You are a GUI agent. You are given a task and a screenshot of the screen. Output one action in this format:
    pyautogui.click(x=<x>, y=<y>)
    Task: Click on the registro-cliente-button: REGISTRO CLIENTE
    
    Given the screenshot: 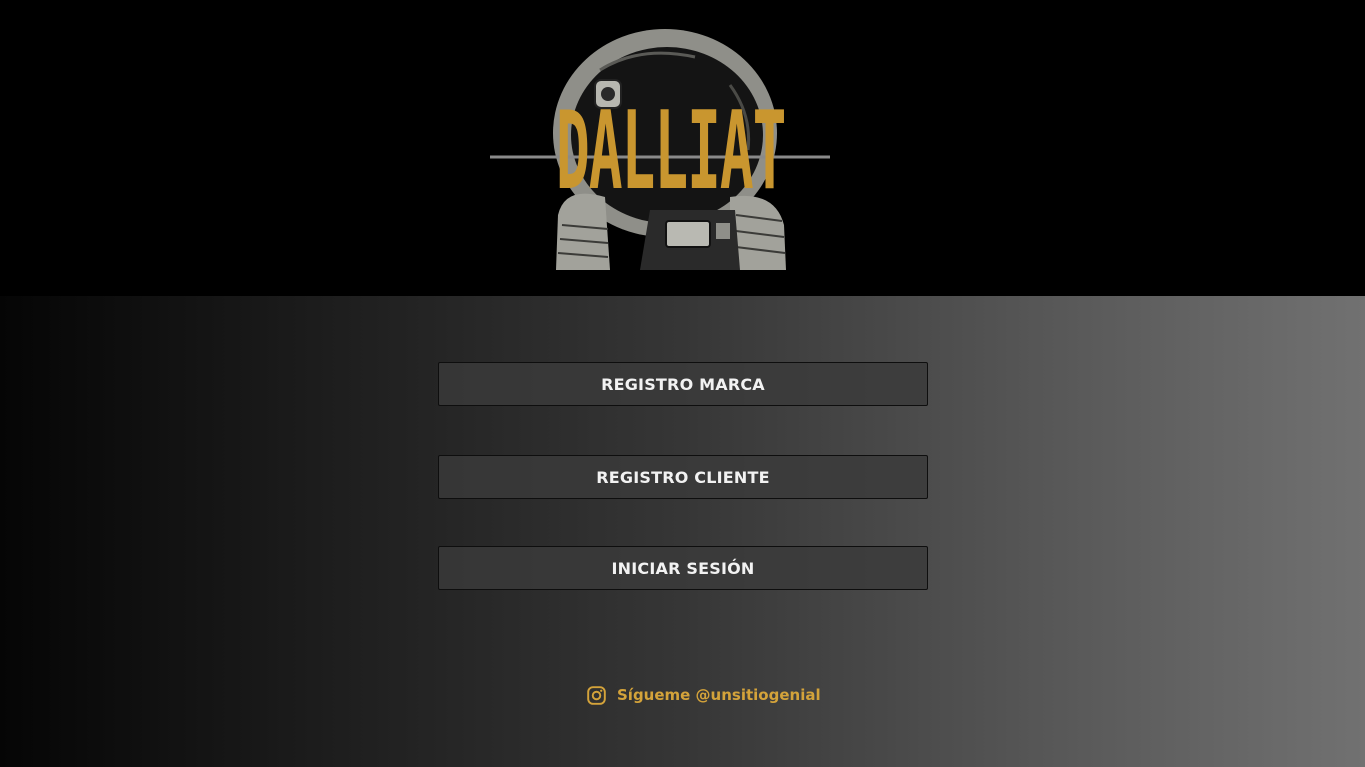 What is the action you would take?
    pyautogui.click(x=683, y=477)
    